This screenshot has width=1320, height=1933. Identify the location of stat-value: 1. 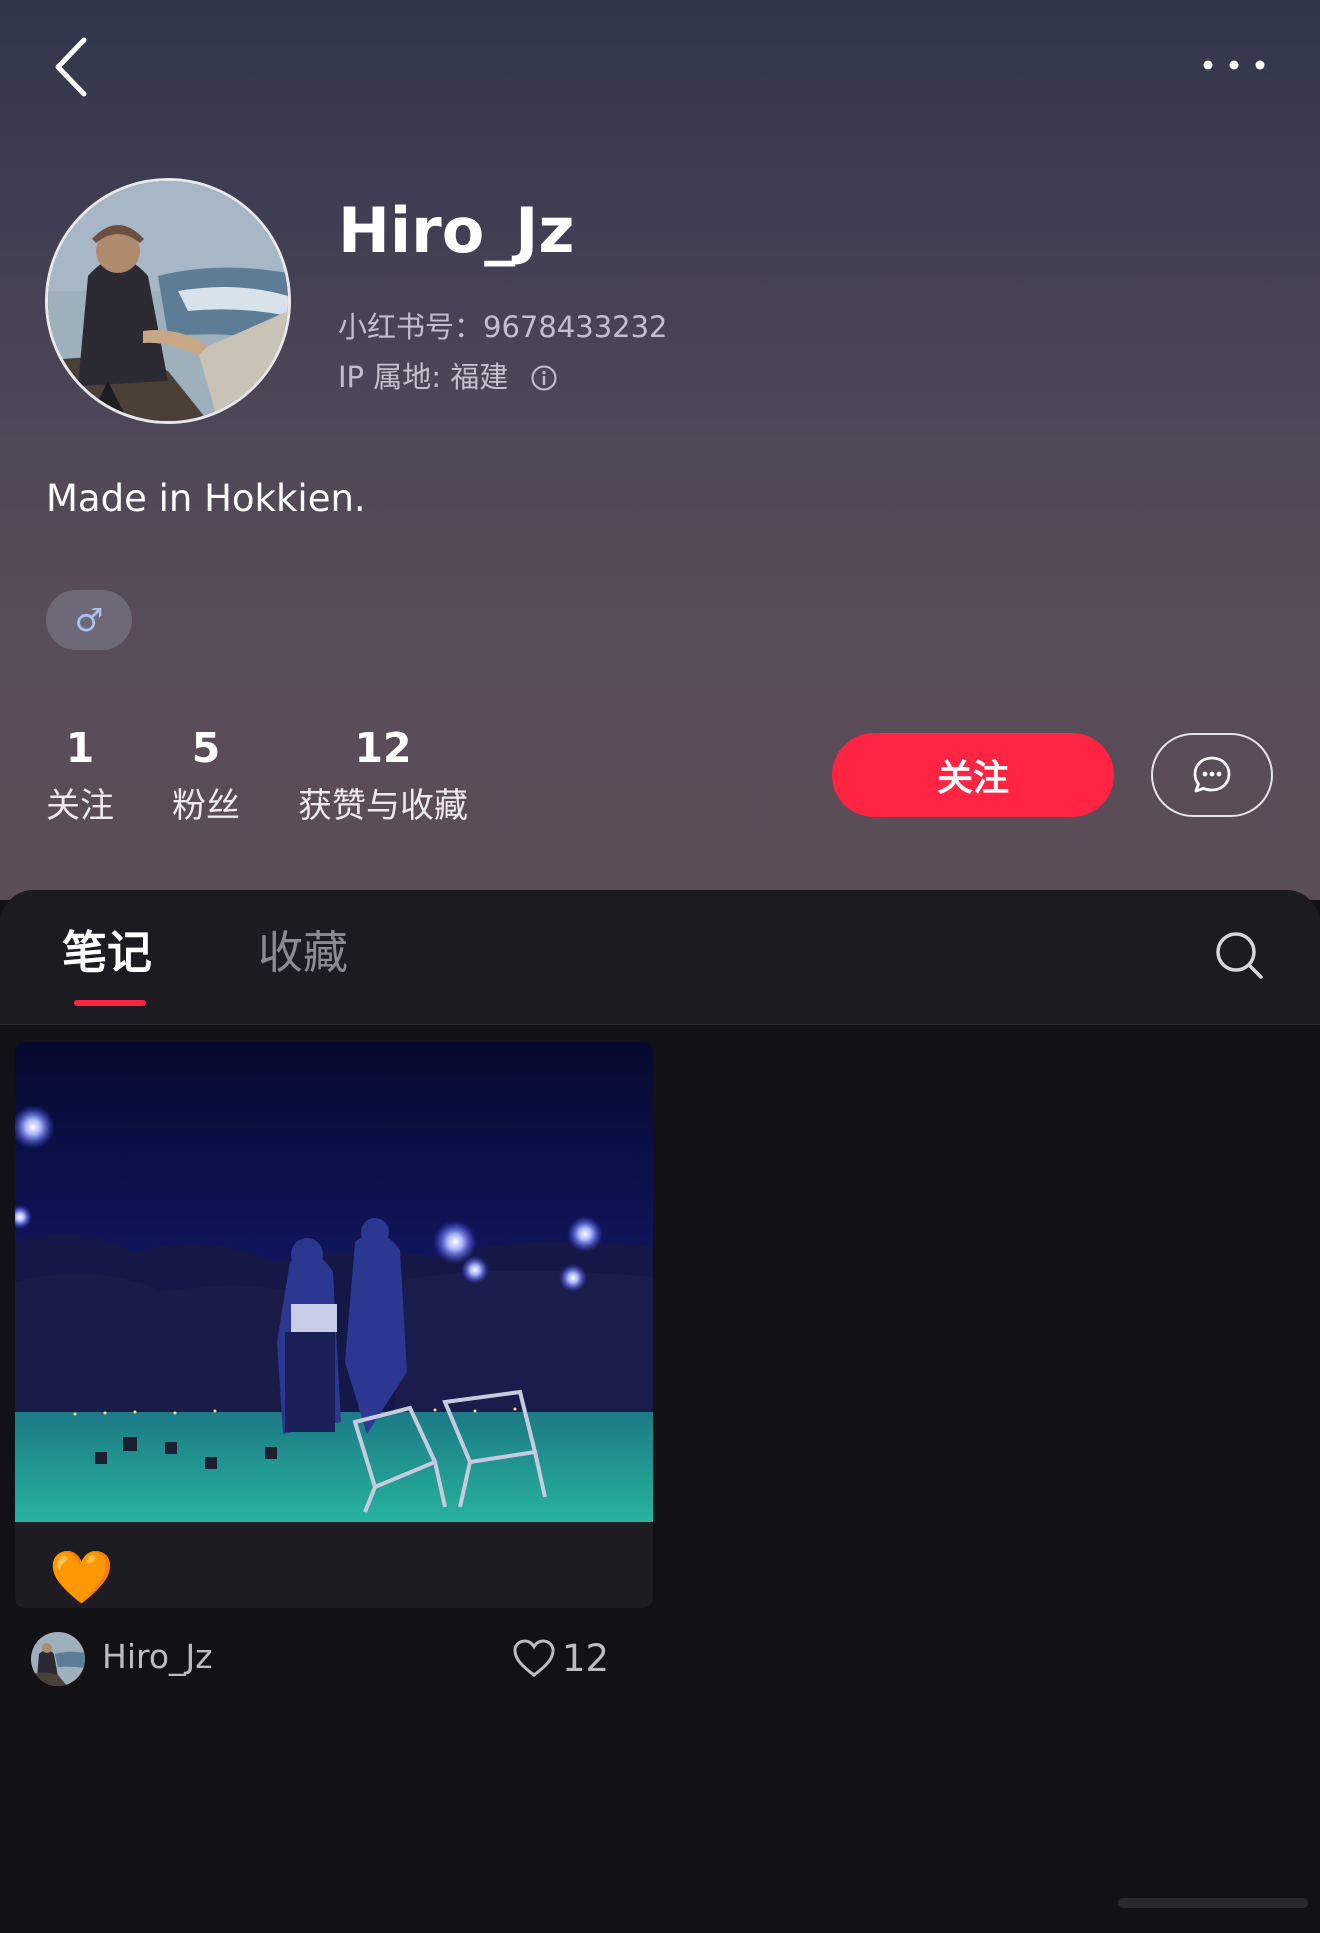
(80, 748).